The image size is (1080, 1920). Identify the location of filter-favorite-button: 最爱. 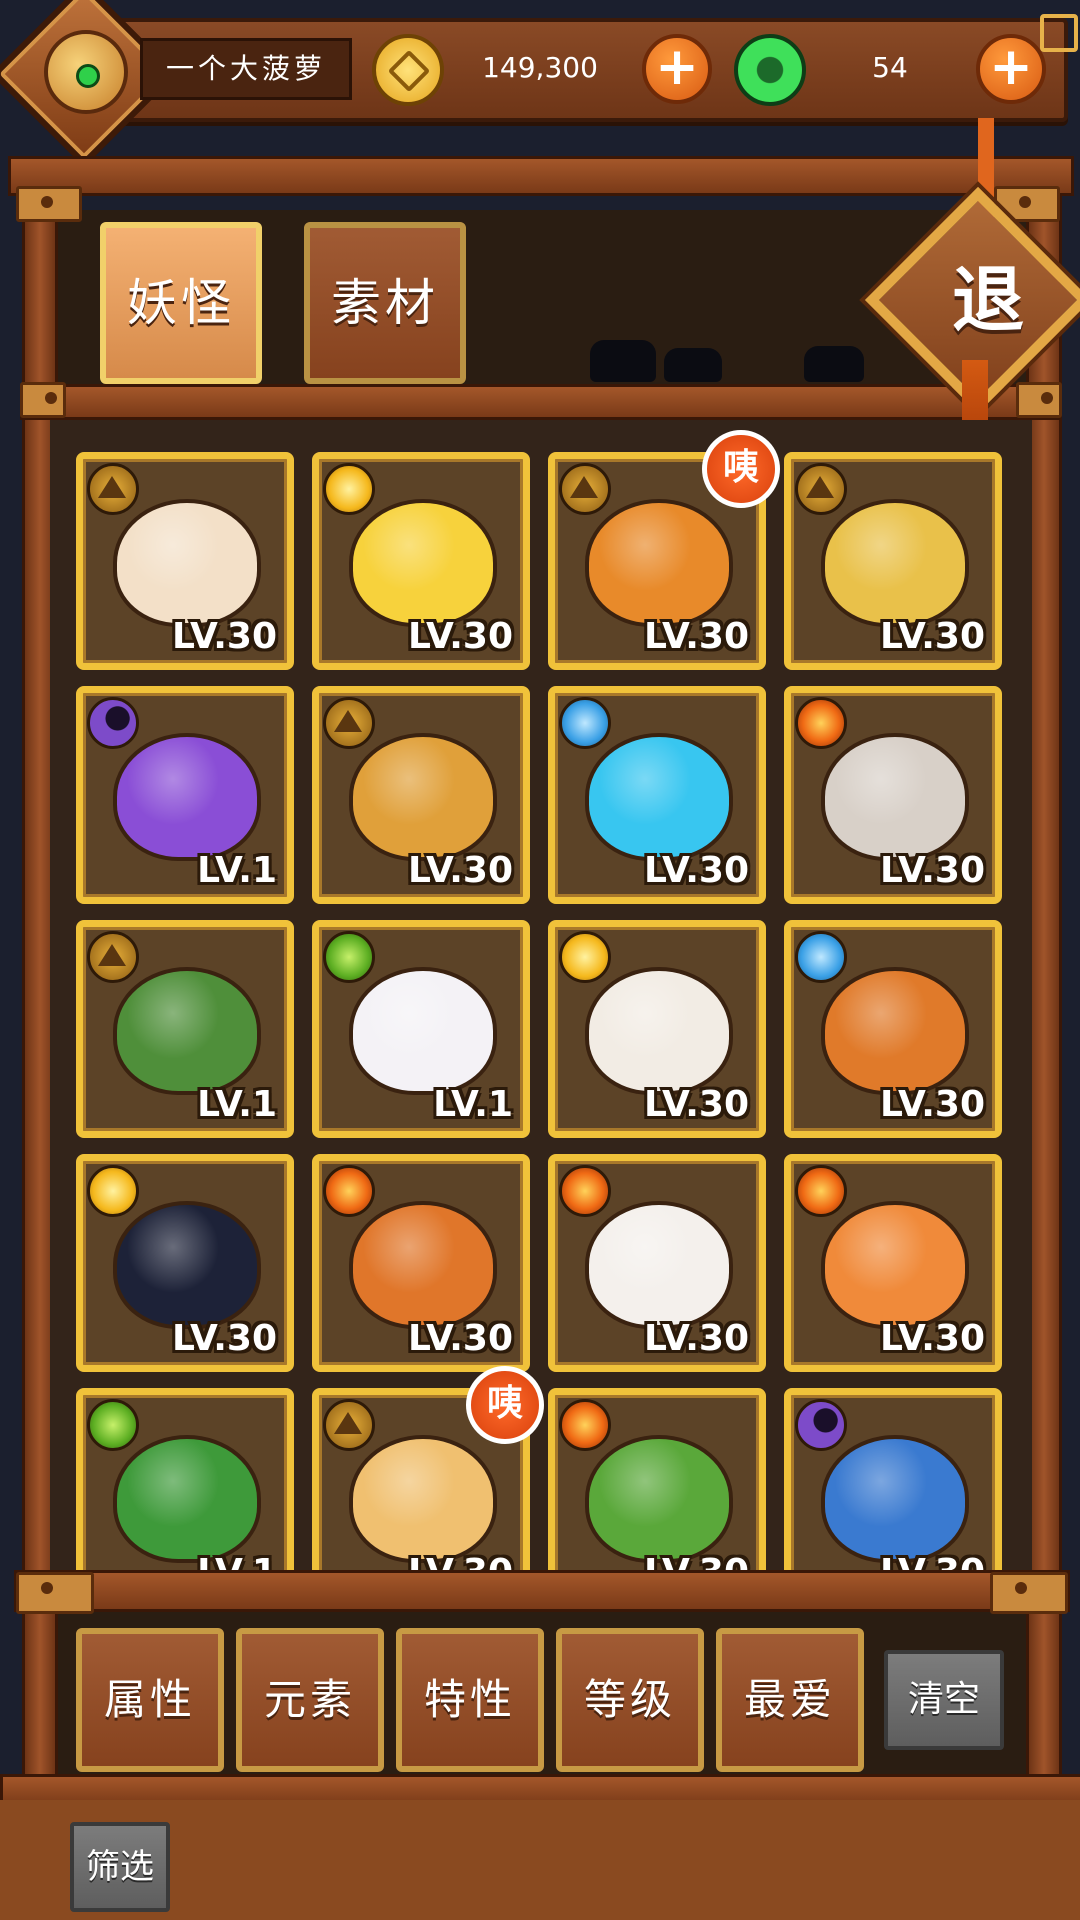
(790, 1700).